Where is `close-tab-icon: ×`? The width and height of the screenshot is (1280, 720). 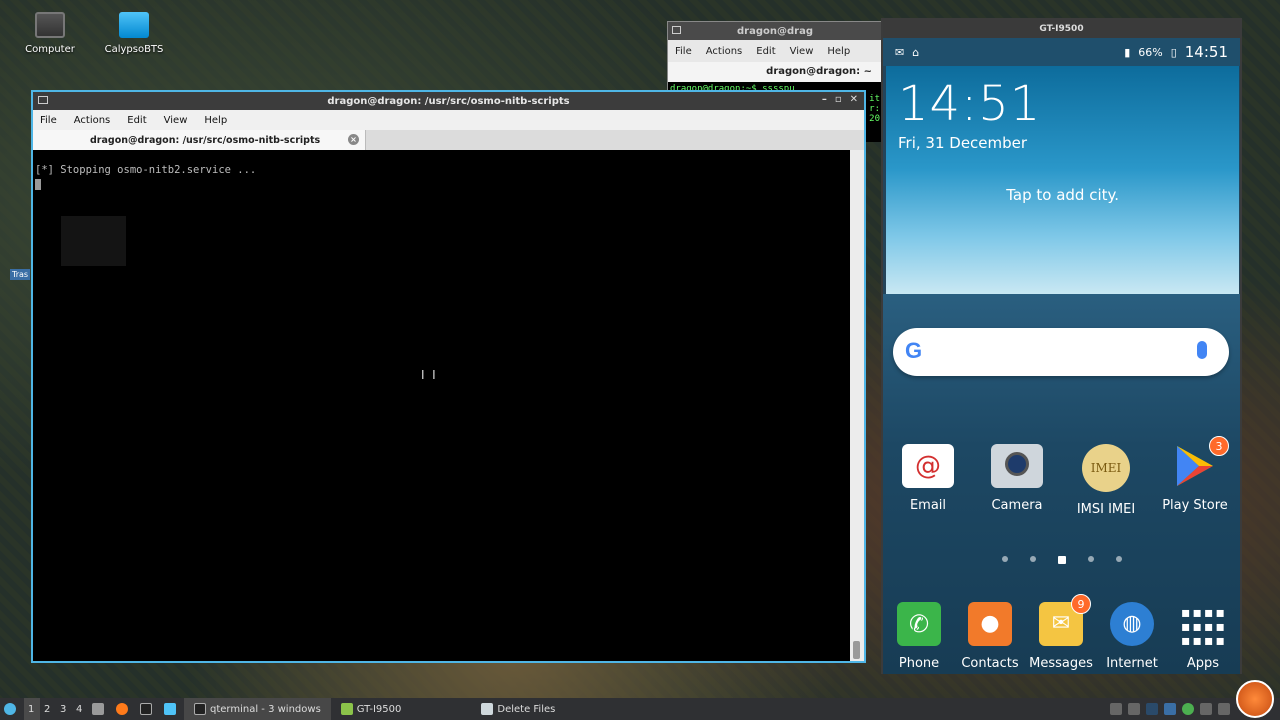
close-tab-icon: × is located at coordinates (353, 139).